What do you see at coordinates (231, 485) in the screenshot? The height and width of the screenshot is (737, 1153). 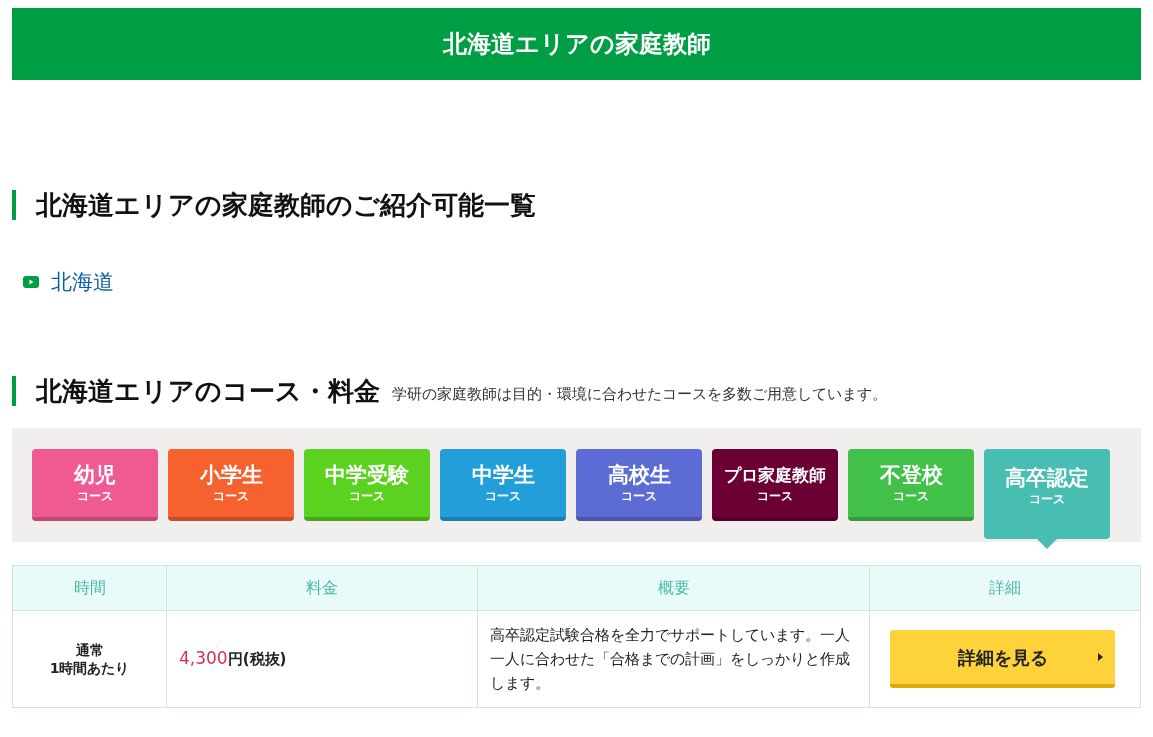 I see `course-tab: 小学生 コース` at bounding box center [231, 485].